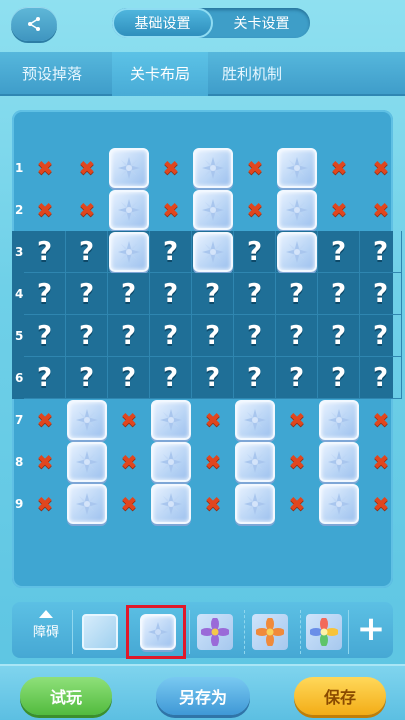 This screenshot has height=720, width=405. I want to click on tool-orange-flower, so click(270, 632).